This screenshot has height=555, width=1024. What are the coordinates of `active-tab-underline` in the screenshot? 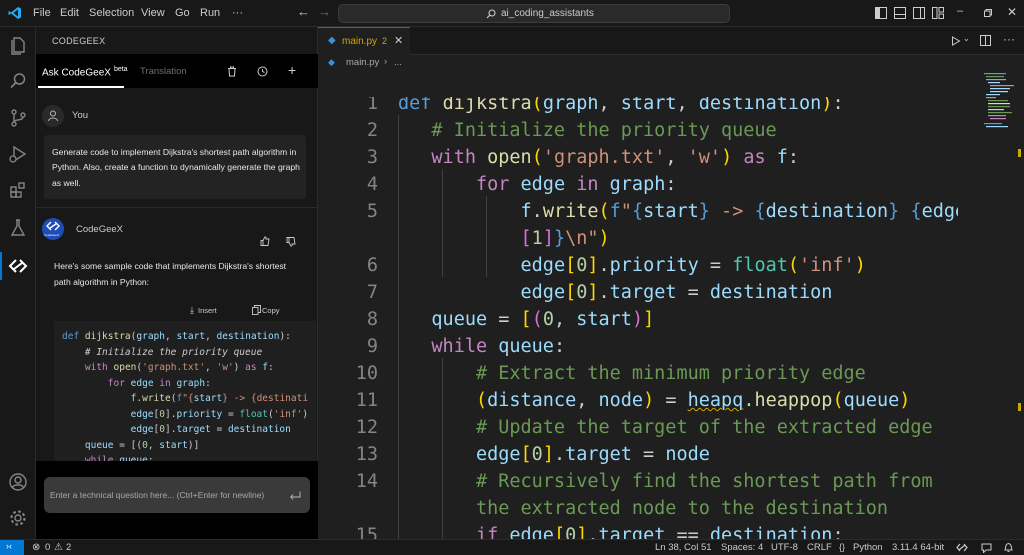 It's located at (81, 87).